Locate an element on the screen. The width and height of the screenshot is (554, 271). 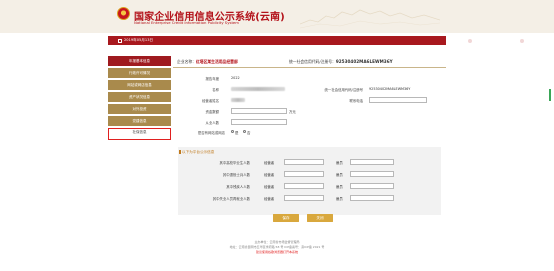
guide-icon is located at coordinates (470, 40).